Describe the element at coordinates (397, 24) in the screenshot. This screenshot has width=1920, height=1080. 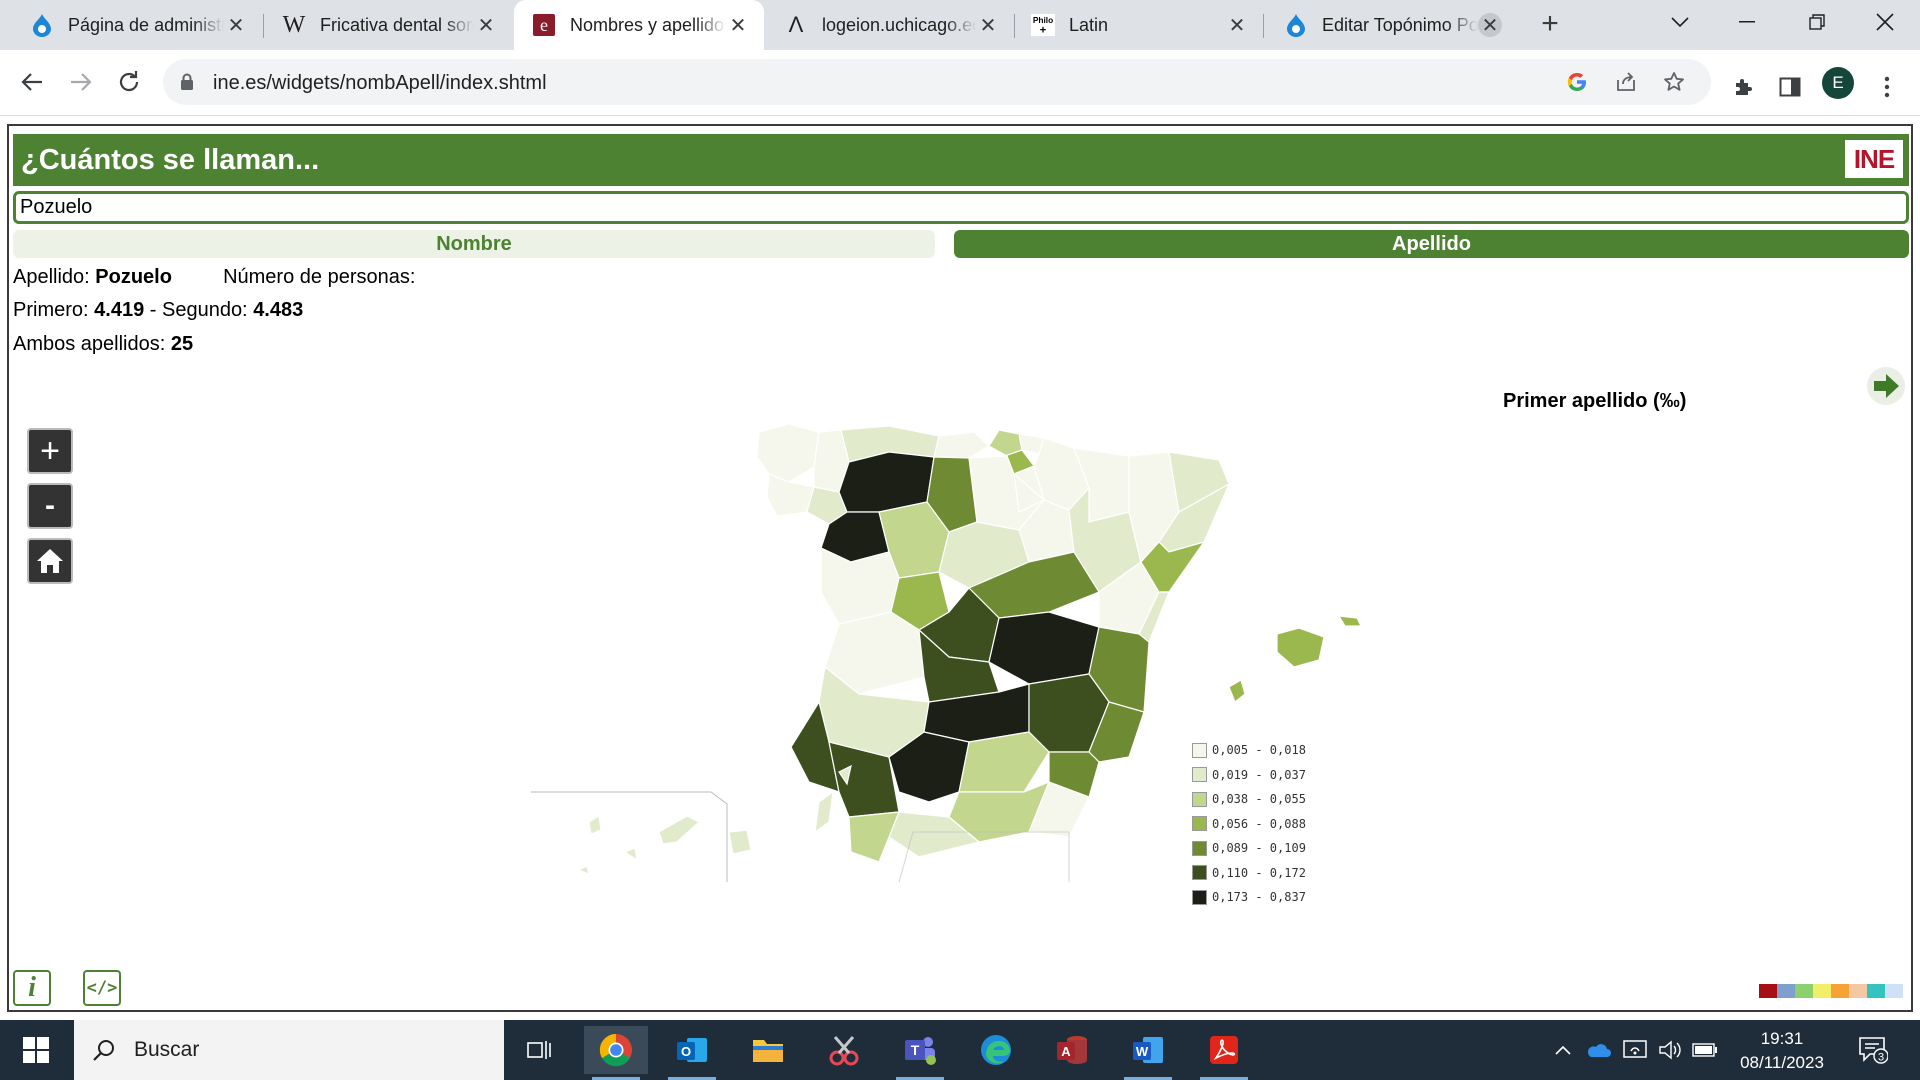
I see `tab-title: Fricativa dental sorda` at that location.